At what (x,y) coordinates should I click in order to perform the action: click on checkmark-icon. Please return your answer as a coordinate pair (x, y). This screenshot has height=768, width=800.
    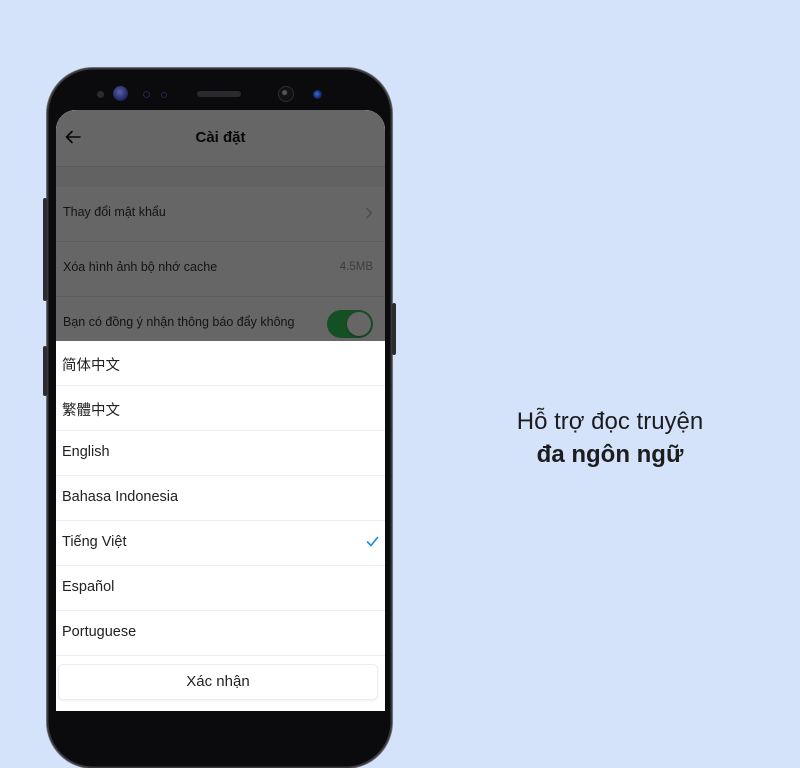
    Looking at the image, I should click on (372, 541).